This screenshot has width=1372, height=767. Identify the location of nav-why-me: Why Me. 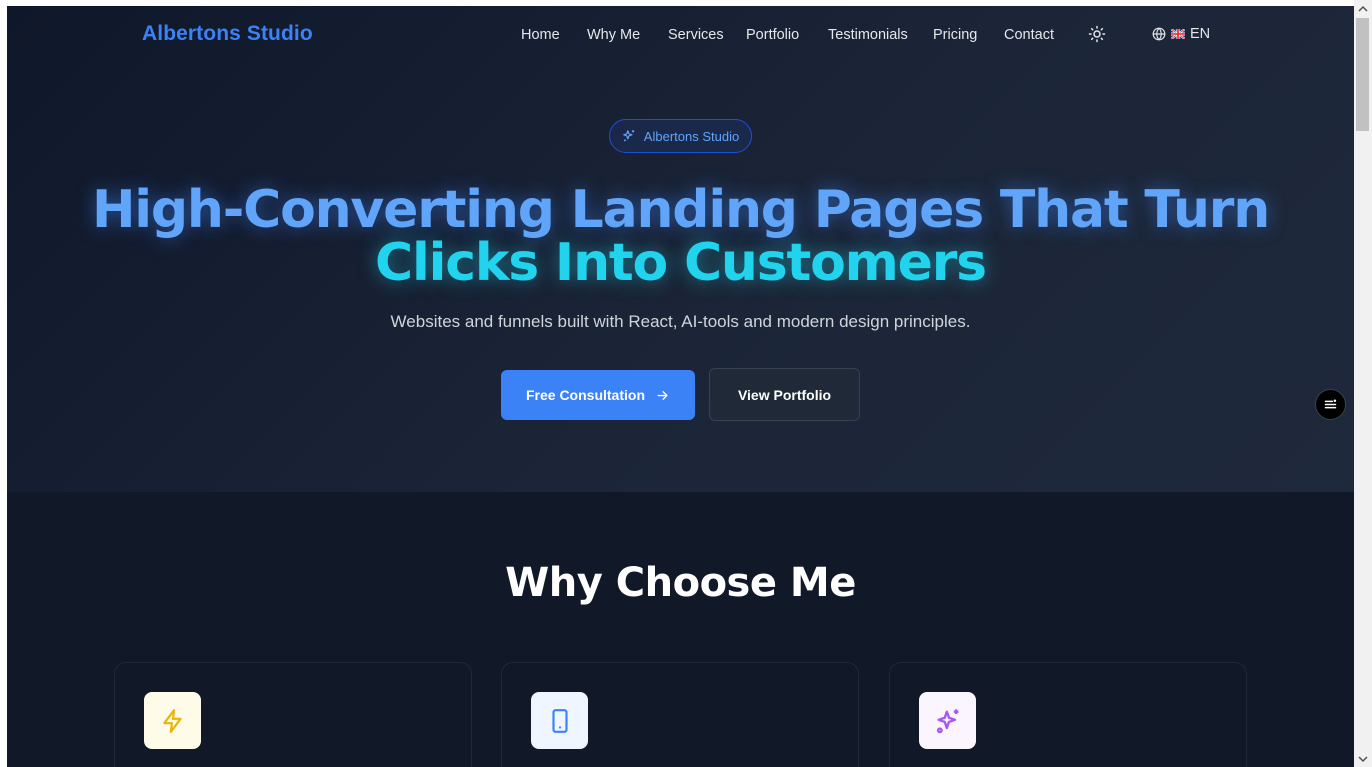
(613, 35).